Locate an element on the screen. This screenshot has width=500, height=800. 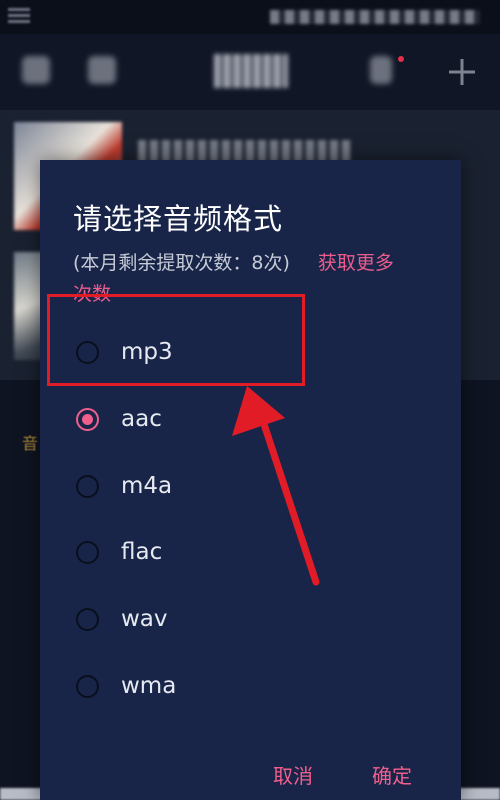
dialog-title: 请选择音频格式 is located at coordinates (178, 219).